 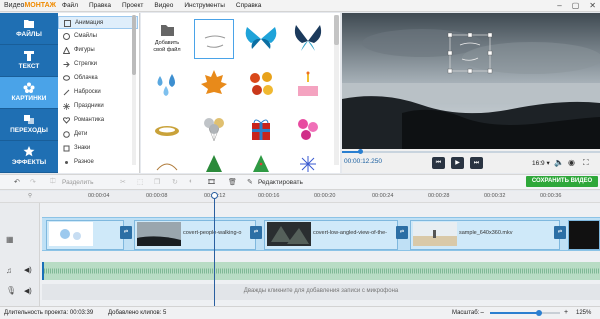 What do you see at coordinates (261, 129) in the screenshot?
I see `sticker-gift` at bounding box center [261, 129].